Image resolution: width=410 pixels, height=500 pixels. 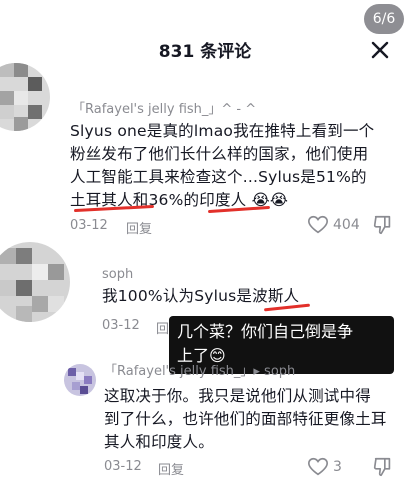 What do you see at coordinates (199, 369) in the screenshot?
I see `comment-username: 「Rafayel's jelly fish_」▸ soph` at bounding box center [199, 369].